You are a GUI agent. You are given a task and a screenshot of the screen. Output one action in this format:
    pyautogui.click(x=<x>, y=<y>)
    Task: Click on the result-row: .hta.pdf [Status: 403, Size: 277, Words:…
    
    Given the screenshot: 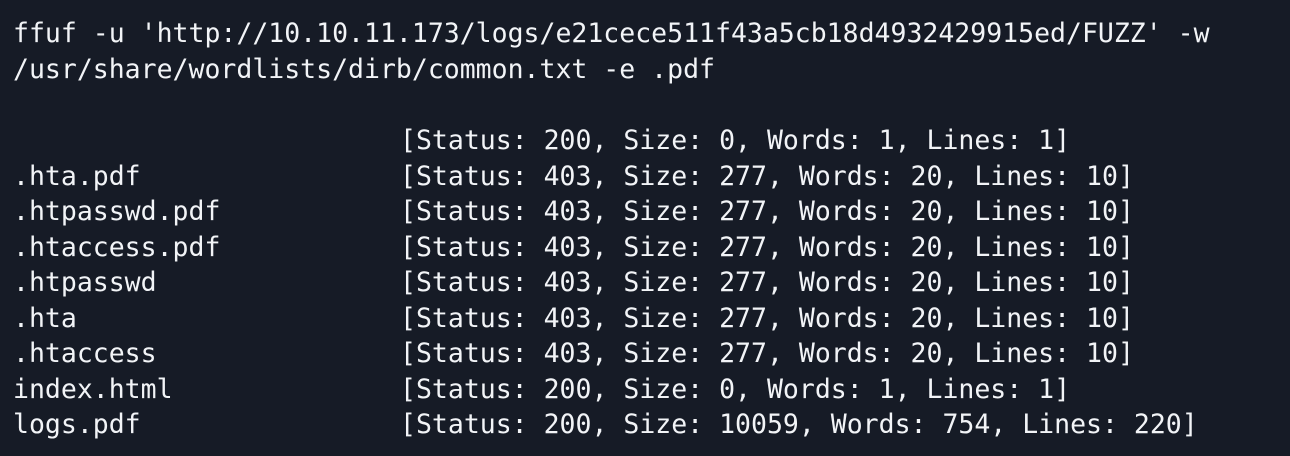 What is the action you would take?
    pyautogui.click(x=651, y=177)
    